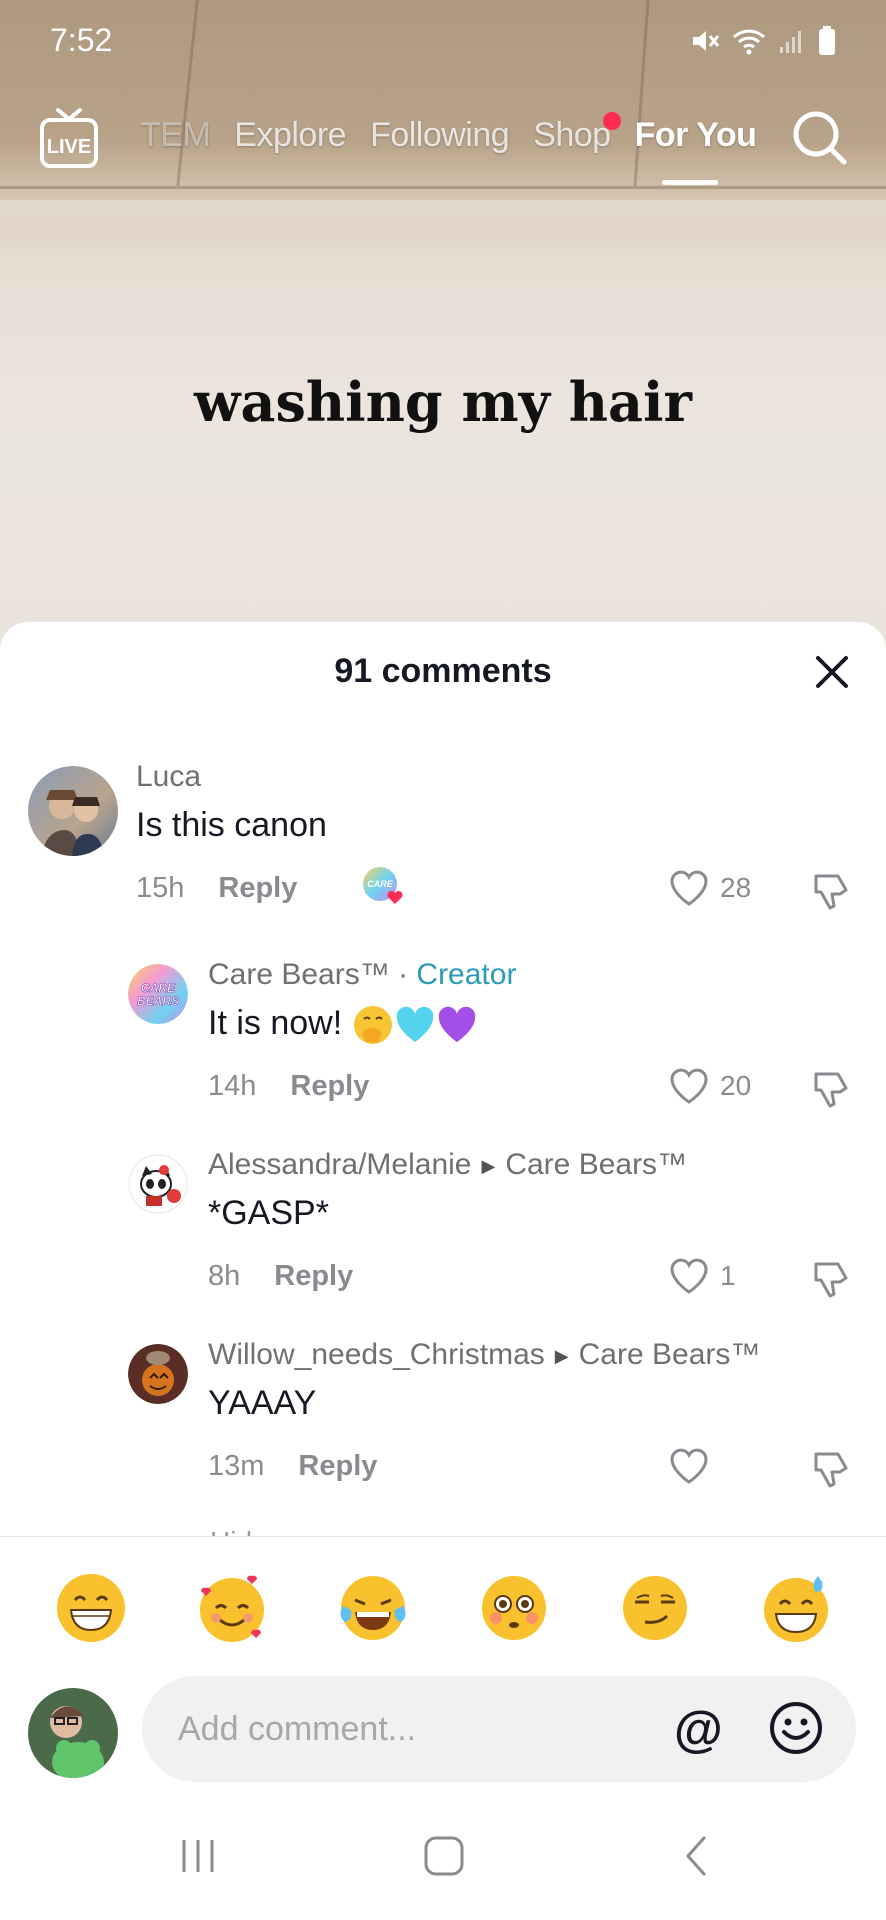 The image size is (886, 1920). Describe the element at coordinates (69, 147) in the screenshot. I see `svg-text: LIVE` at that location.